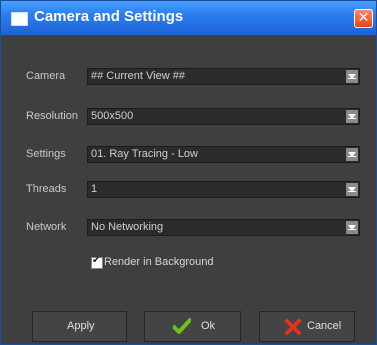 The width and height of the screenshot is (377, 345). What do you see at coordinates (223, 227) in the screenshot?
I see `network-select: No Networking` at bounding box center [223, 227].